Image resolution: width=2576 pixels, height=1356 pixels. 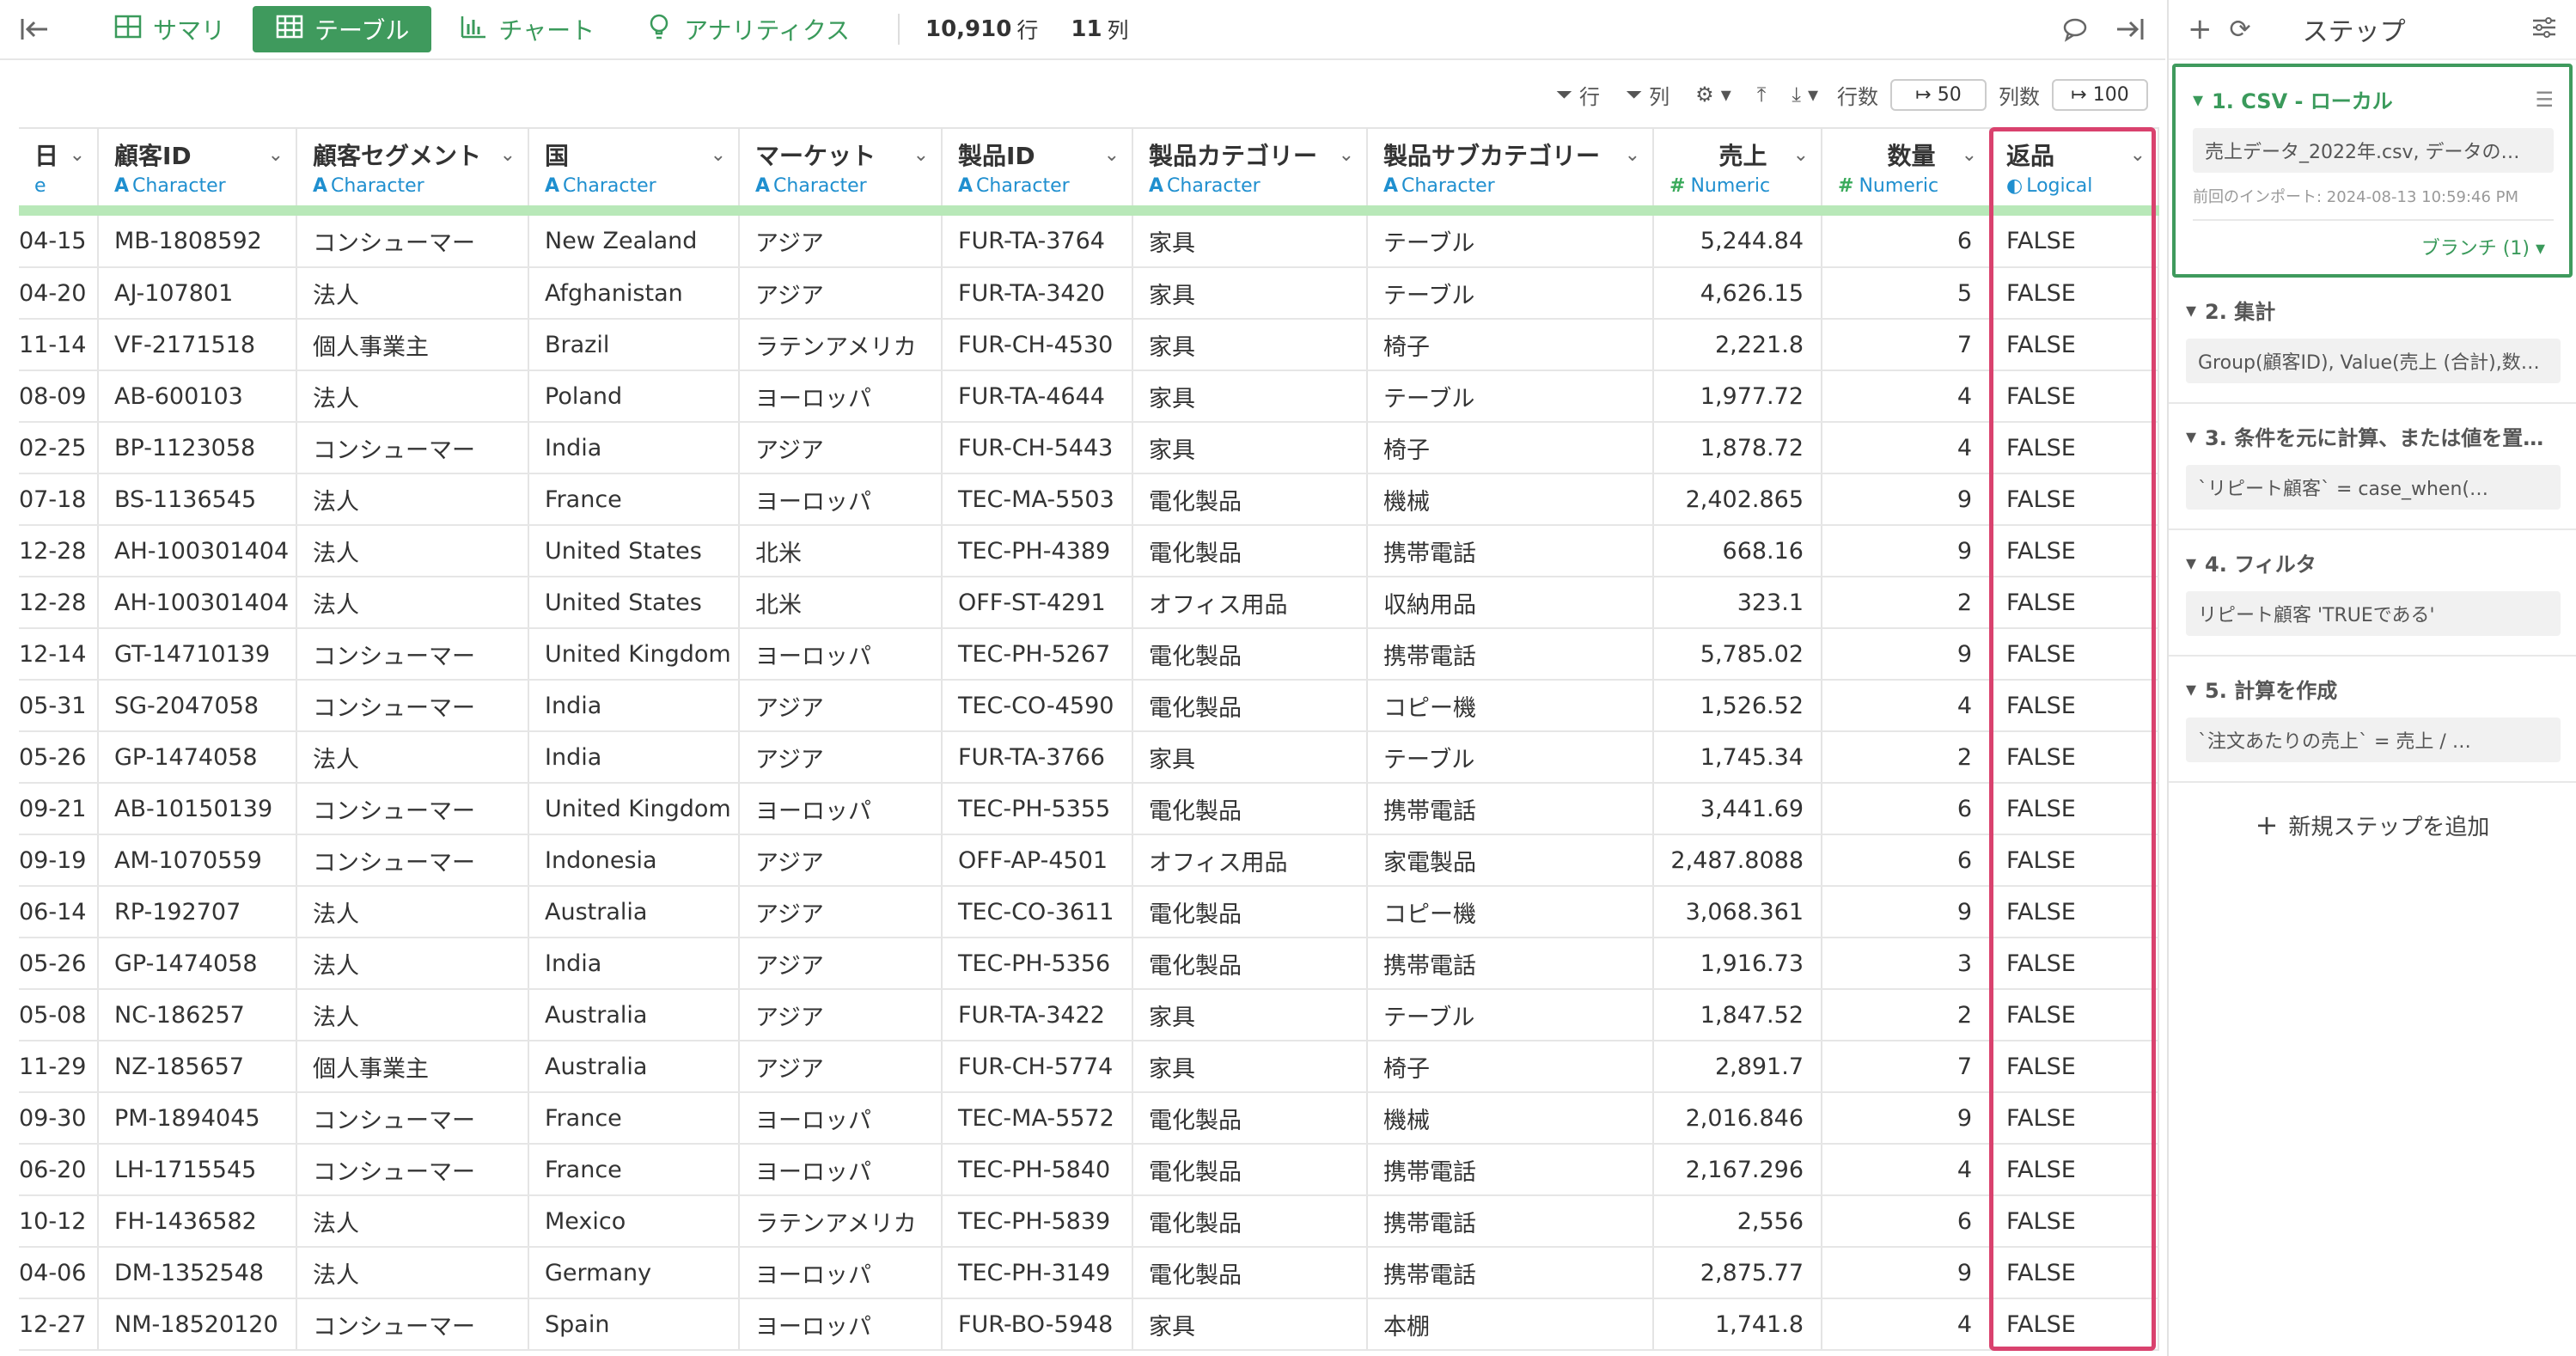 What do you see at coordinates (197, 654) in the screenshot?
I see `table-cell: GT-14710139` at bounding box center [197, 654].